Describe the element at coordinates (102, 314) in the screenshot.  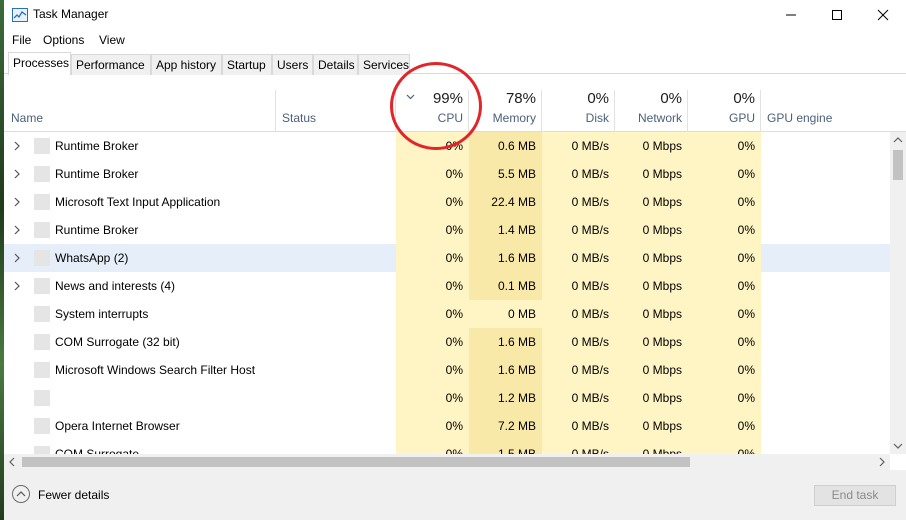
I see `process-name: System interrupts` at that location.